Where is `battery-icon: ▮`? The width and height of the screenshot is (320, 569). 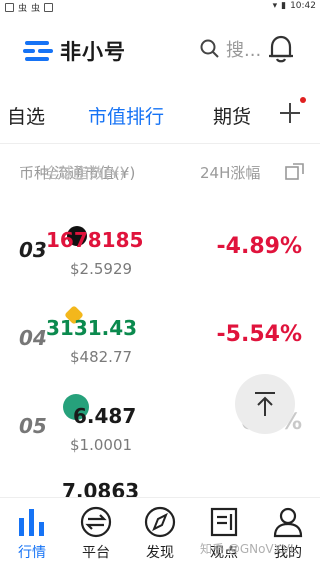
battery-icon: ▮ is located at coordinates (284, 6).